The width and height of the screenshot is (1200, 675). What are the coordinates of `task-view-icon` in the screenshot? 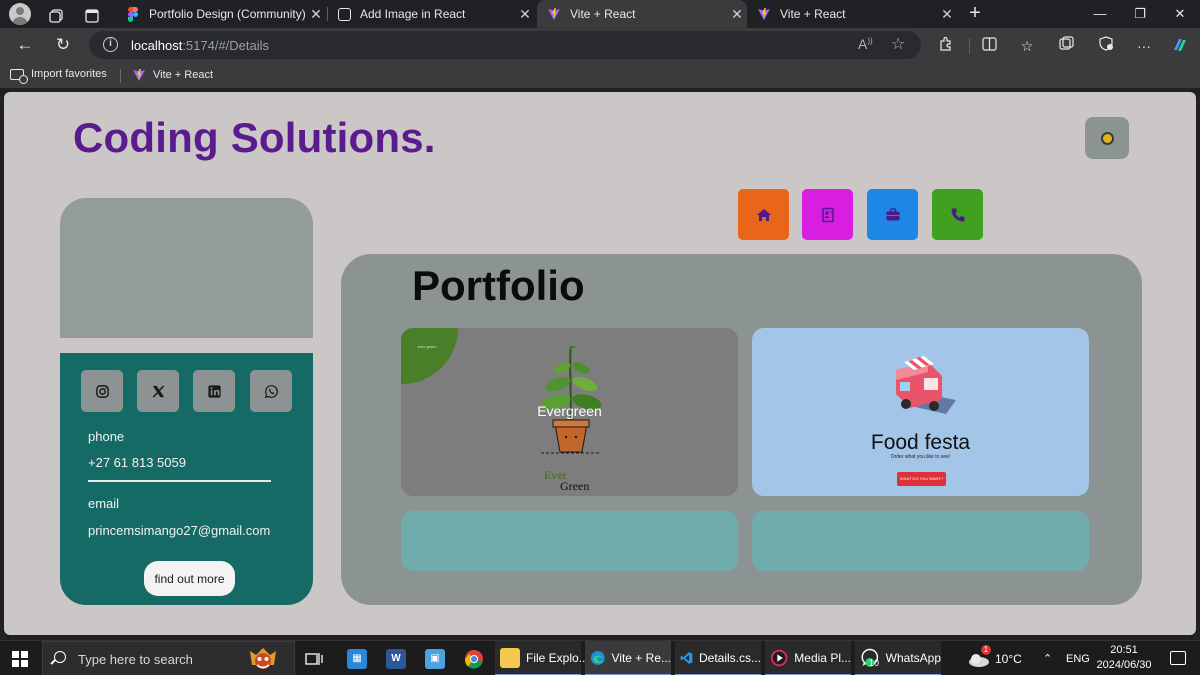 It's located at (314, 658).